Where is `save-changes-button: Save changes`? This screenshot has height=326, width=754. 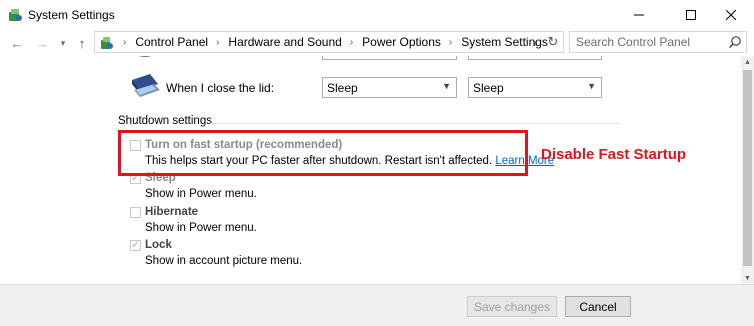
save-changes-button: Save changes is located at coordinates (512, 306).